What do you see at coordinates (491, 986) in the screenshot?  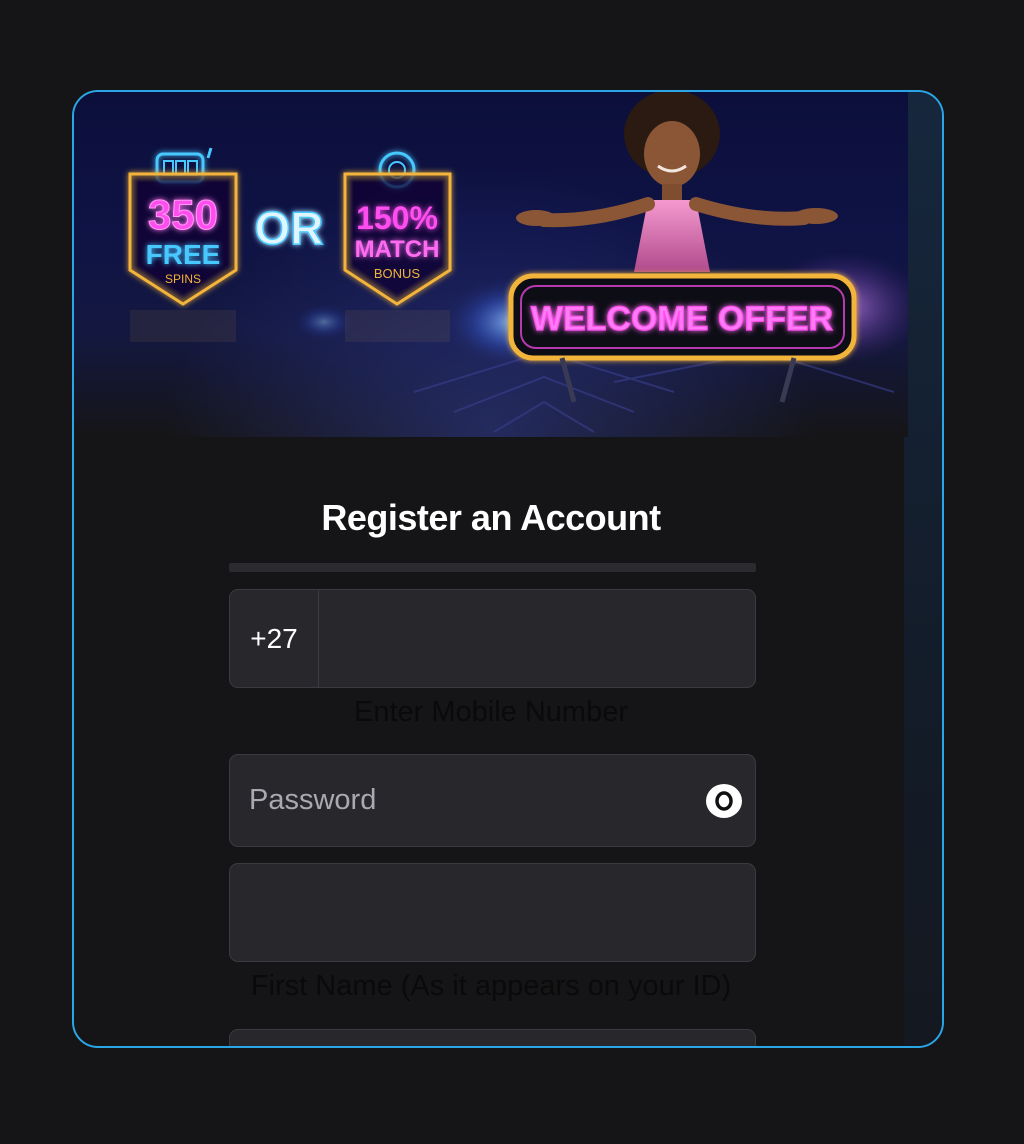 I see `first-name-label: First Name (As it appears on your ID)` at bounding box center [491, 986].